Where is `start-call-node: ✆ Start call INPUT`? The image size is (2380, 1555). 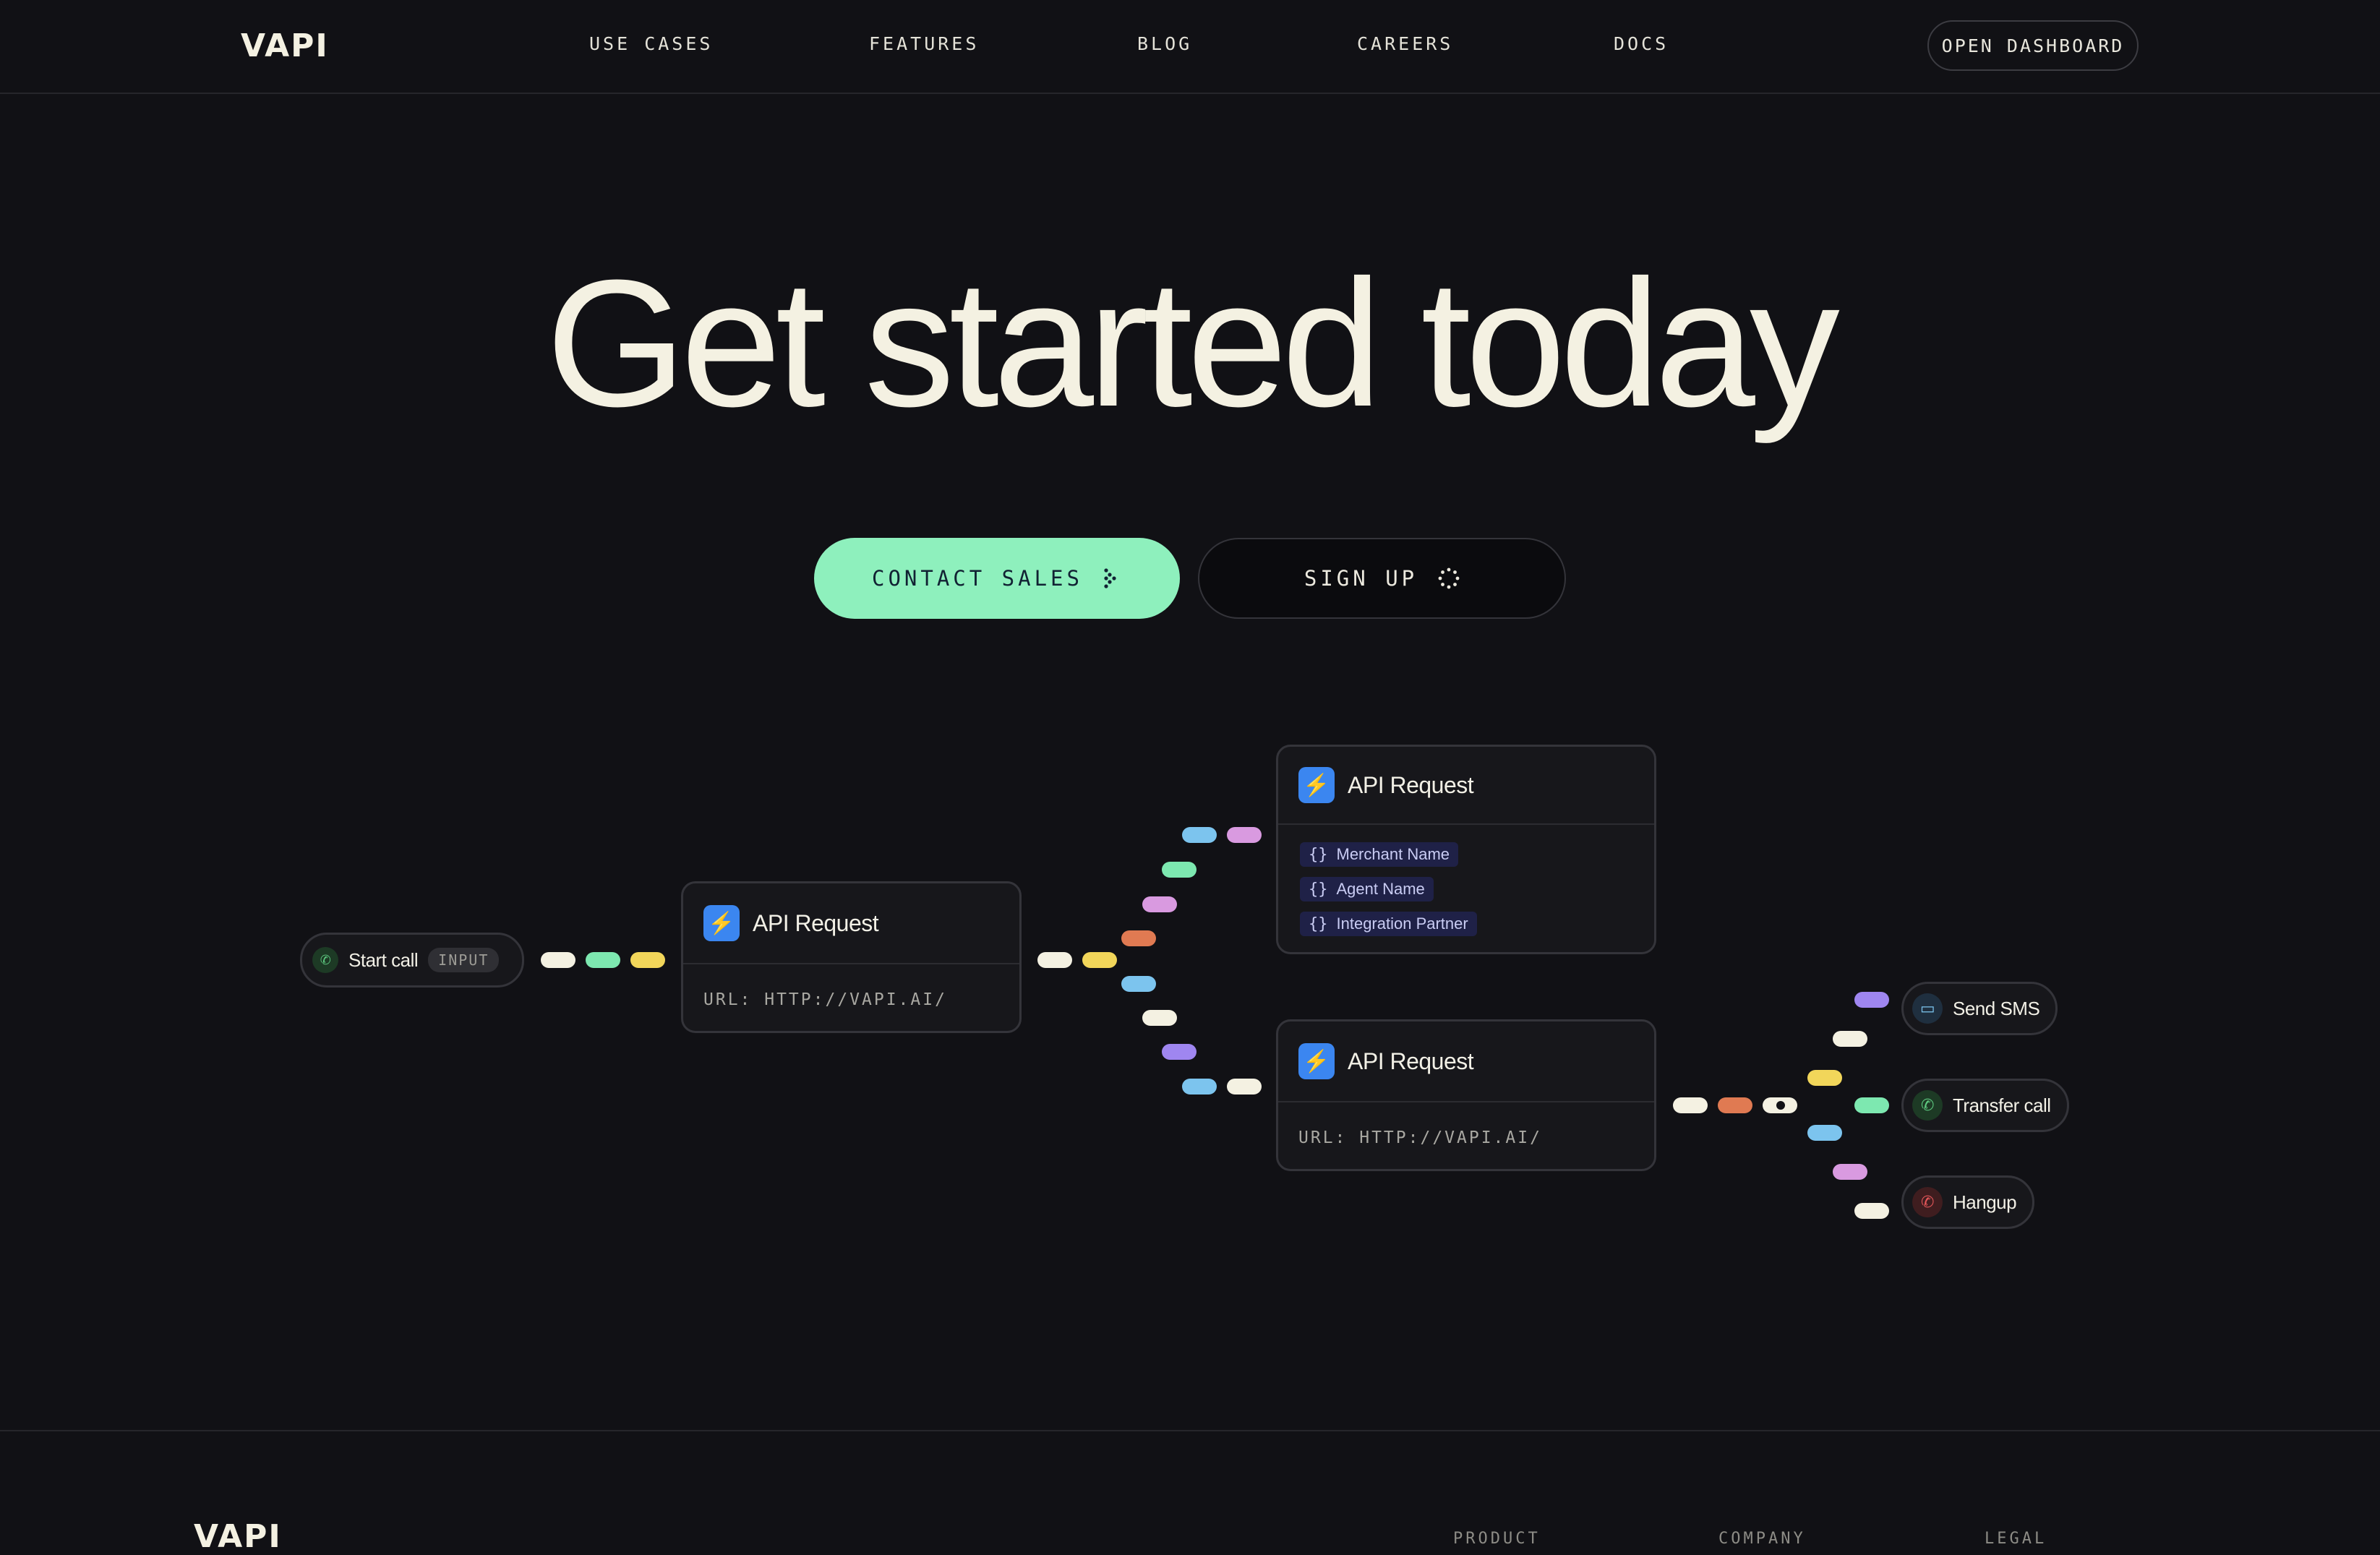
start-call-node: ✆ Start call INPUT is located at coordinates (412, 960).